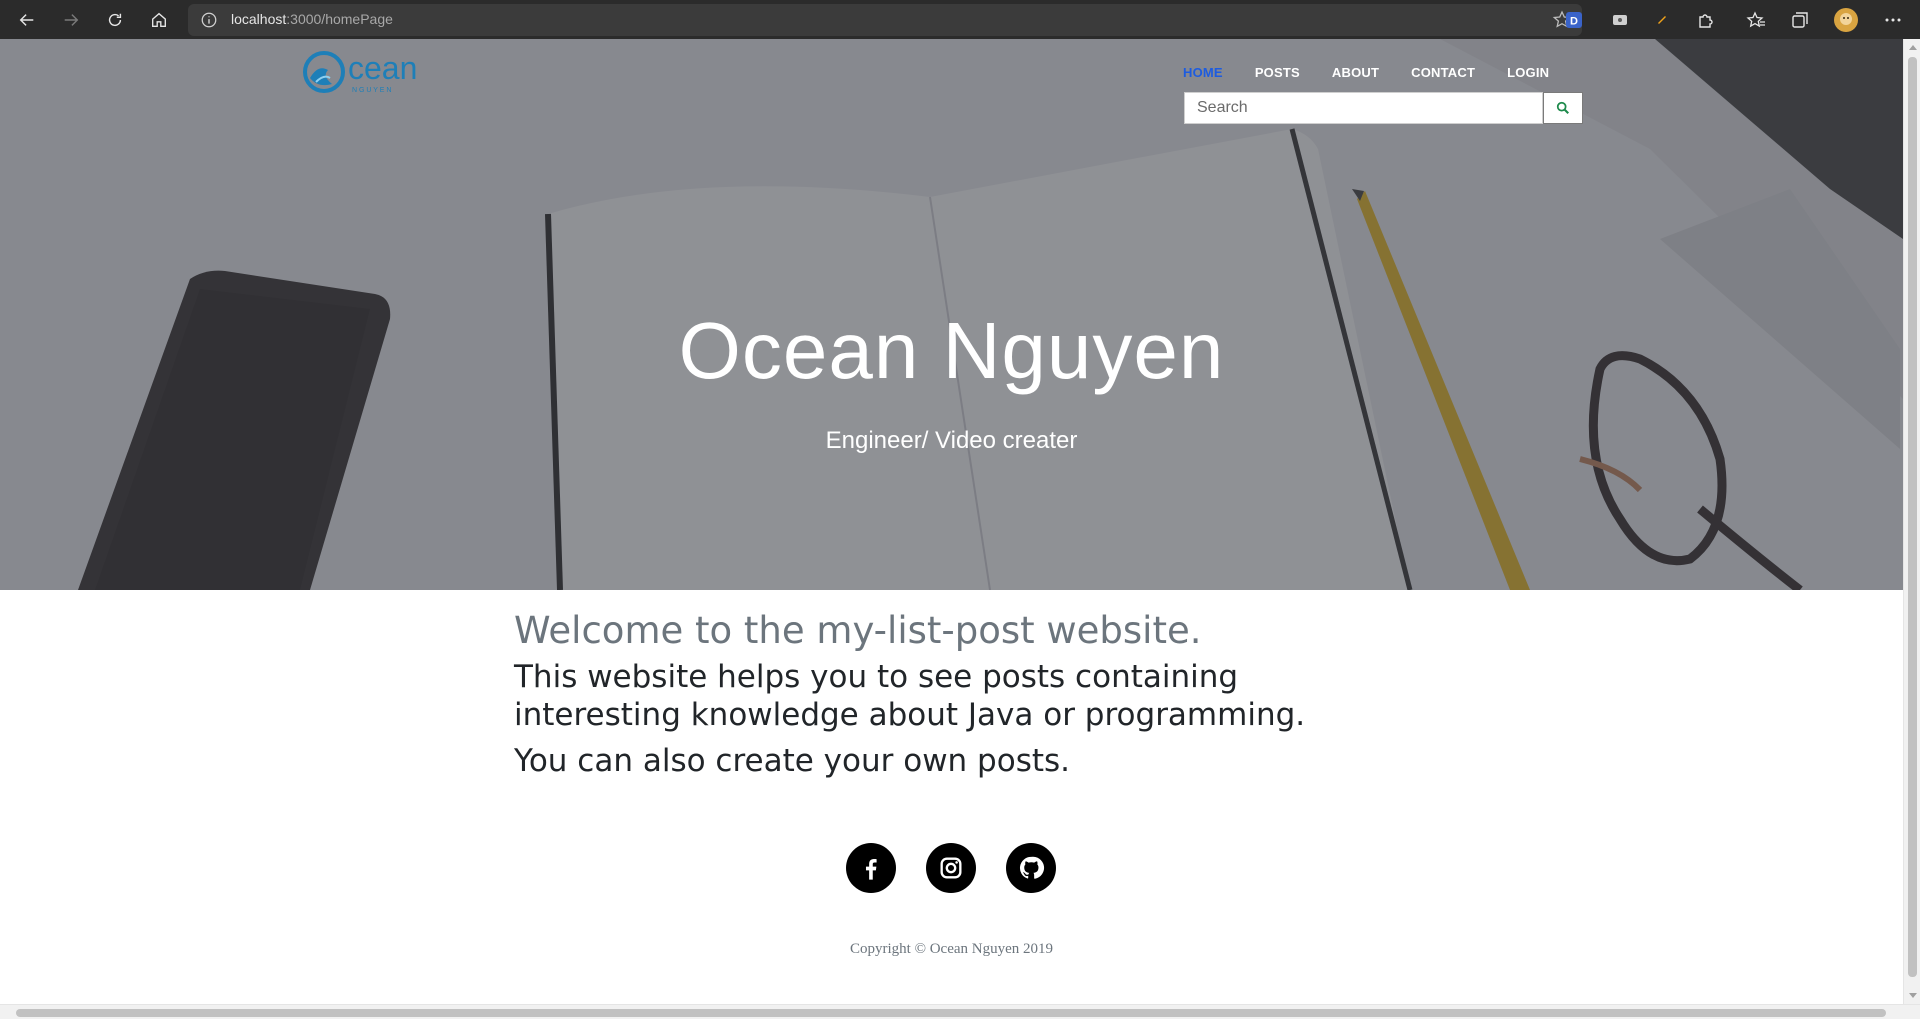 This screenshot has height=1019, width=1920. I want to click on extension-media-icon, so click(1620, 20).